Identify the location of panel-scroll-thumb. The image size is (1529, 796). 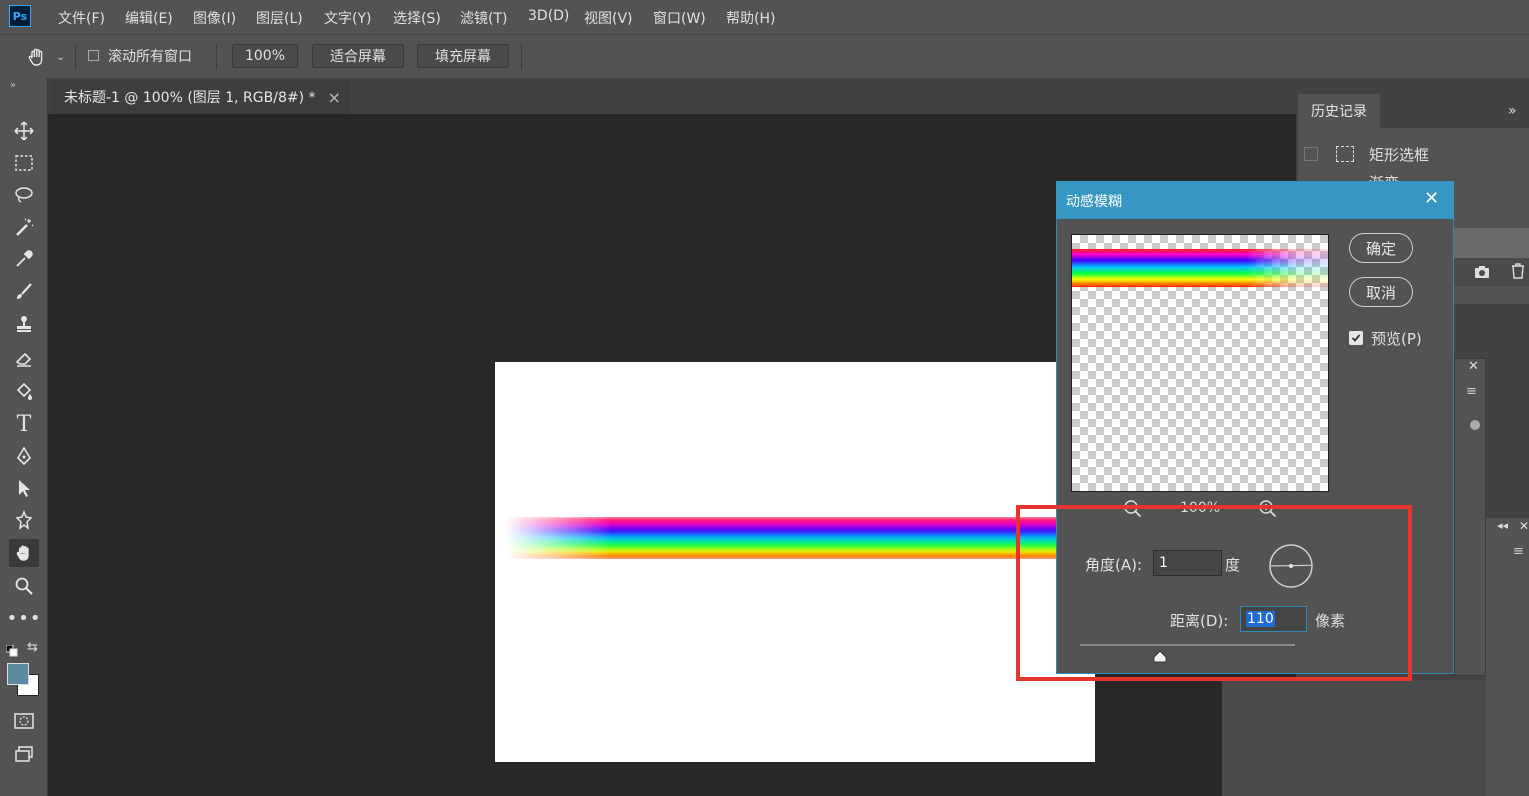
(1475, 425).